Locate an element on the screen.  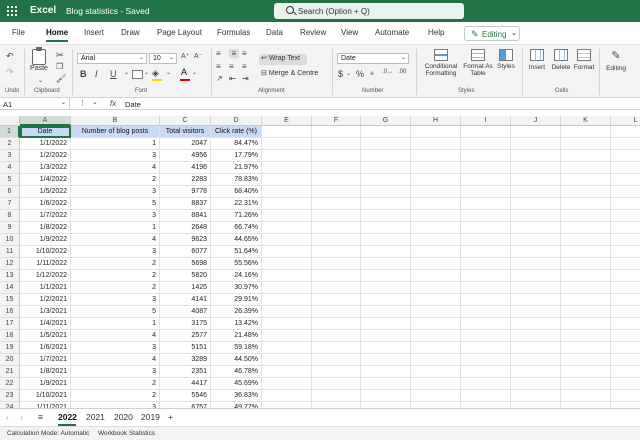
sheet-tab-2022: 2022 is located at coordinates (67, 417).